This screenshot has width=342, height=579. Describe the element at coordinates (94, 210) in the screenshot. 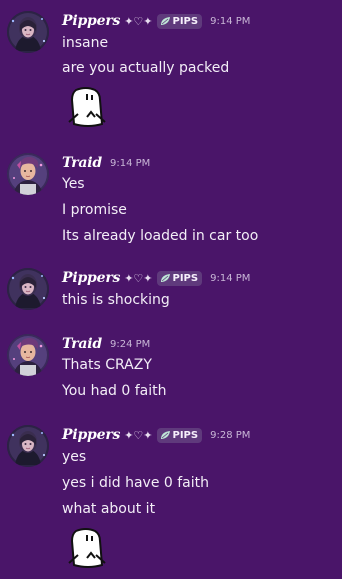

I see `message-text: I promise` at that location.